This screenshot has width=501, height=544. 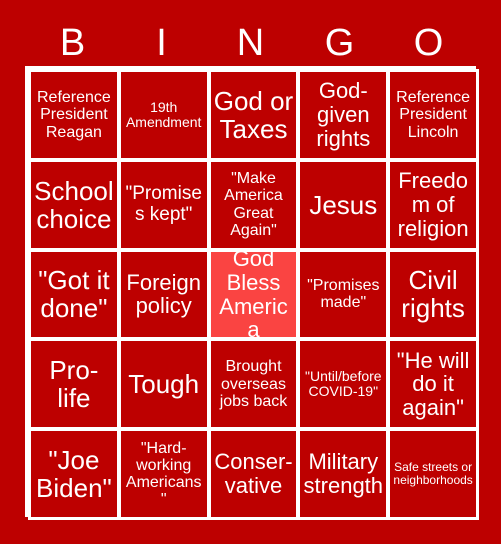 I want to click on bingo-cell: God Bless America, so click(x=253, y=294).